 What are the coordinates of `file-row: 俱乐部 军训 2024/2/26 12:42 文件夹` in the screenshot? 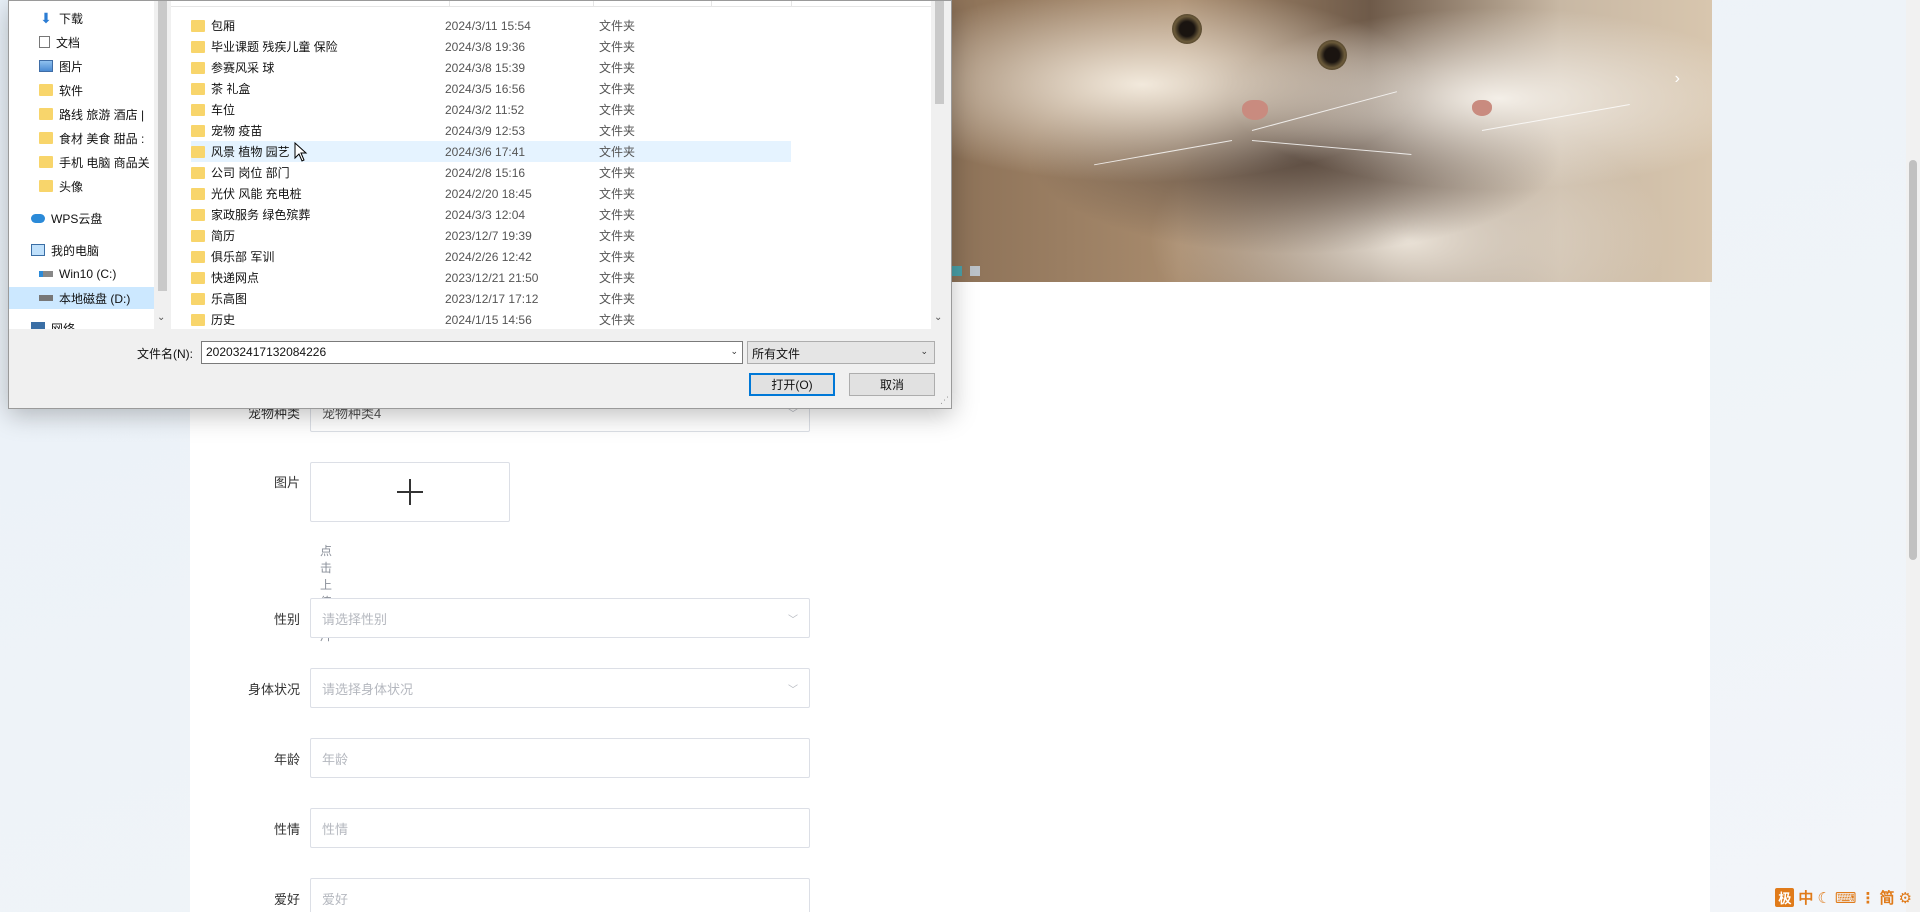 It's located at (491, 256).